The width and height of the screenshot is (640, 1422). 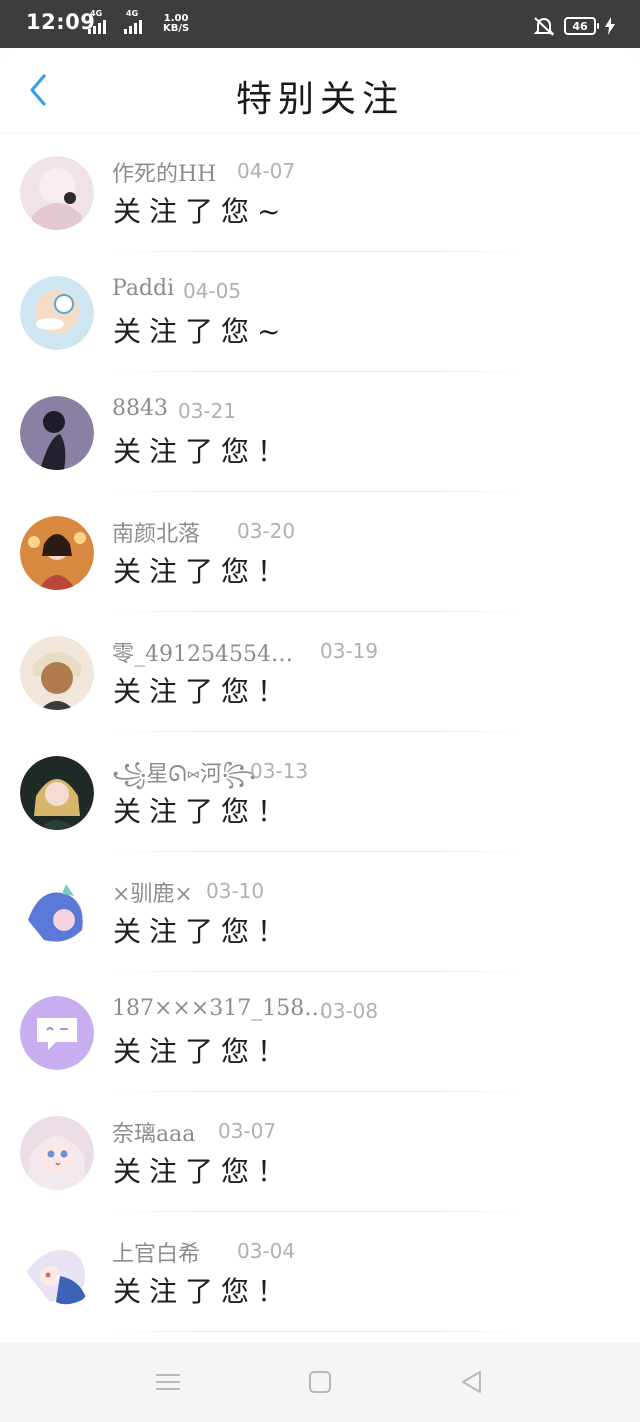 I want to click on list-item: 8843 03-21 关注了您！, so click(x=320, y=432).